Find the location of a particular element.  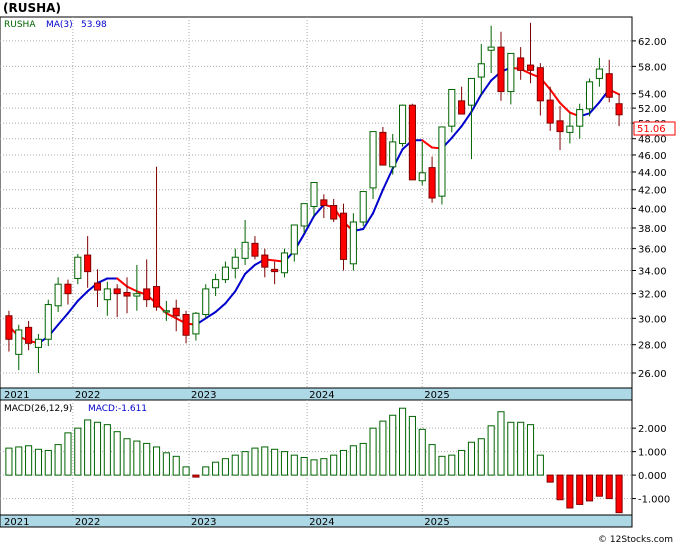

price-tick-label: 58.00 is located at coordinates (652, 67).